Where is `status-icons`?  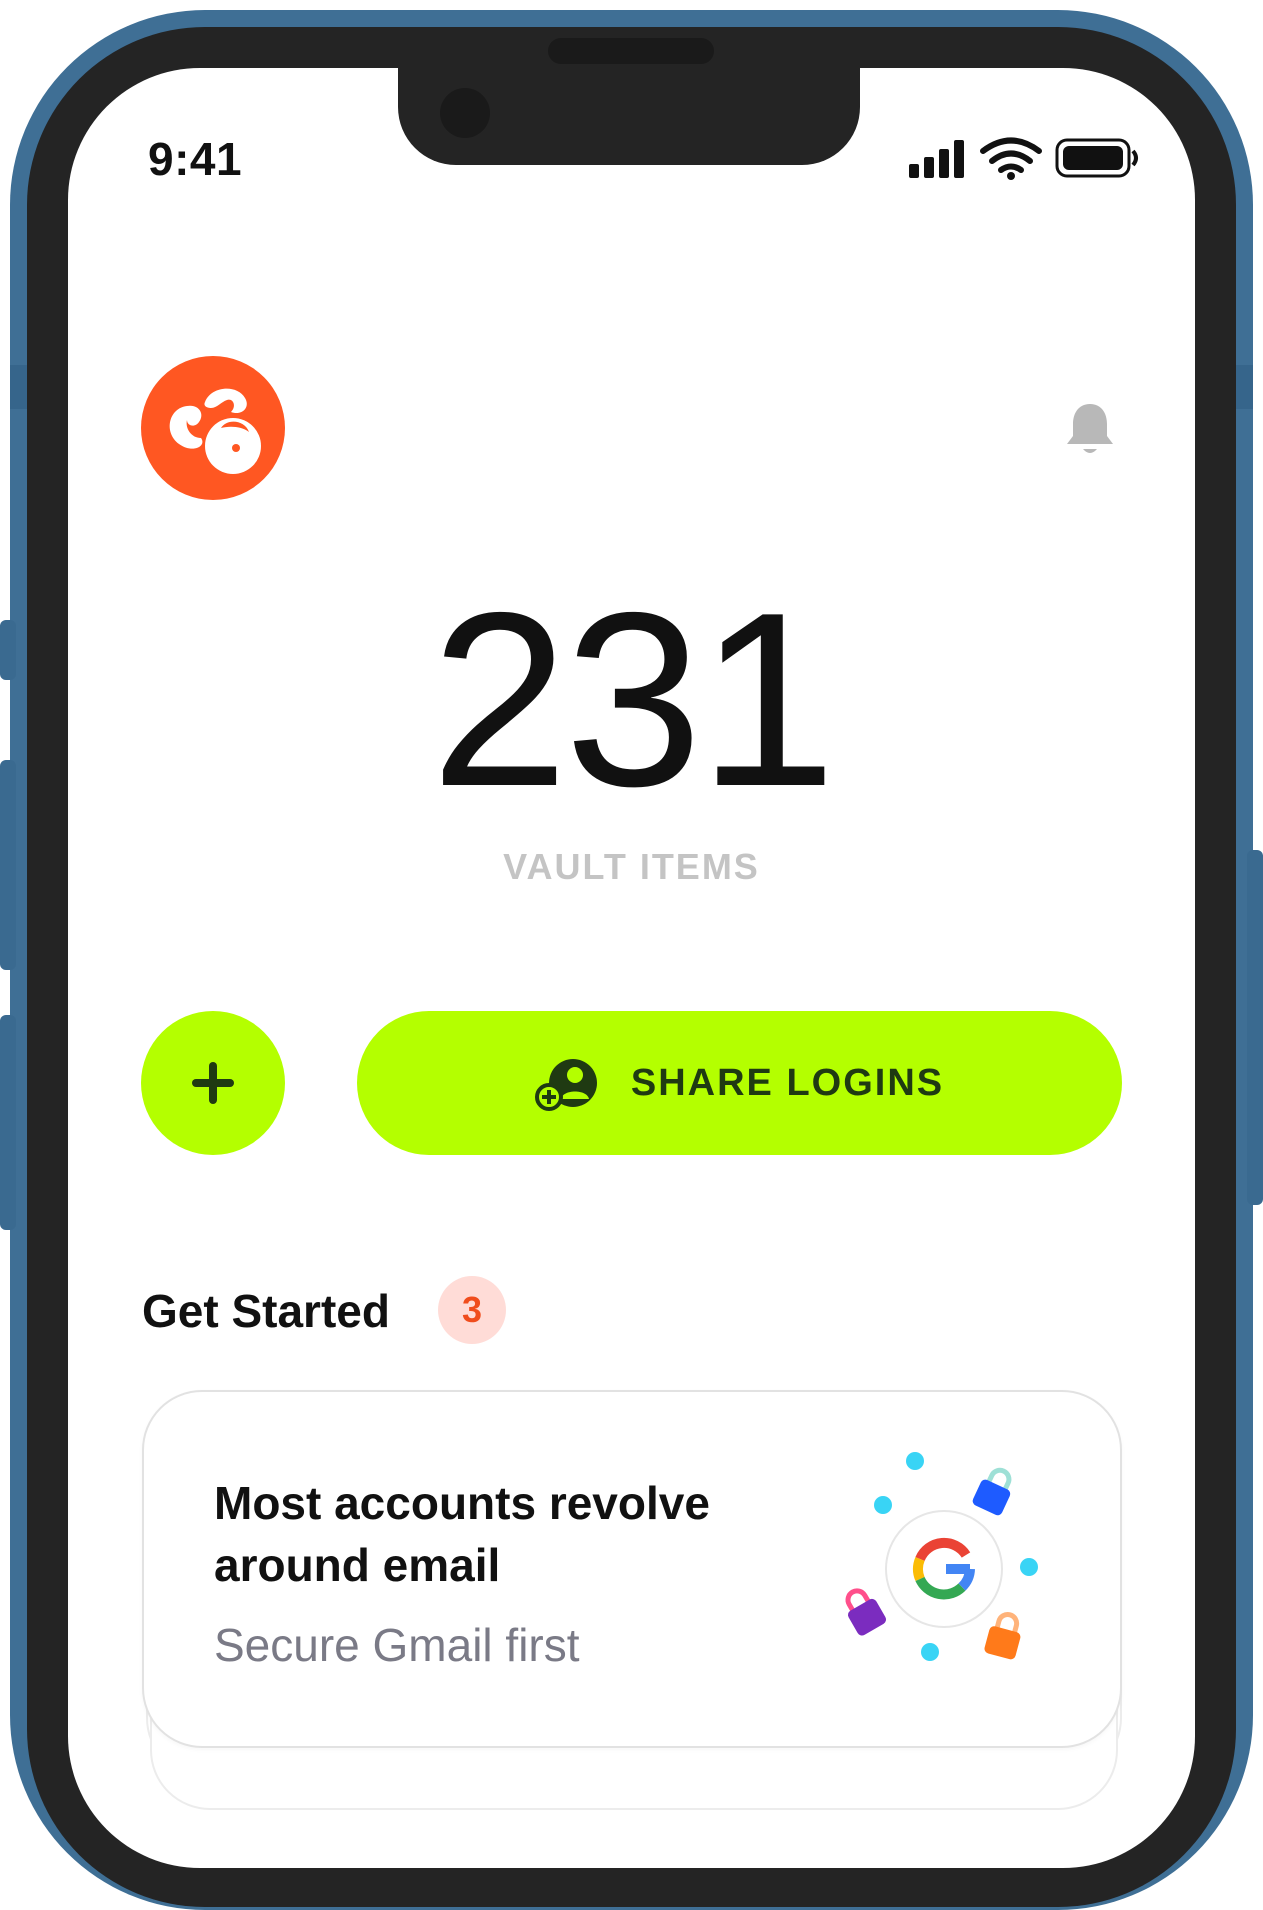
status-icons is located at coordinates (1025, 161).